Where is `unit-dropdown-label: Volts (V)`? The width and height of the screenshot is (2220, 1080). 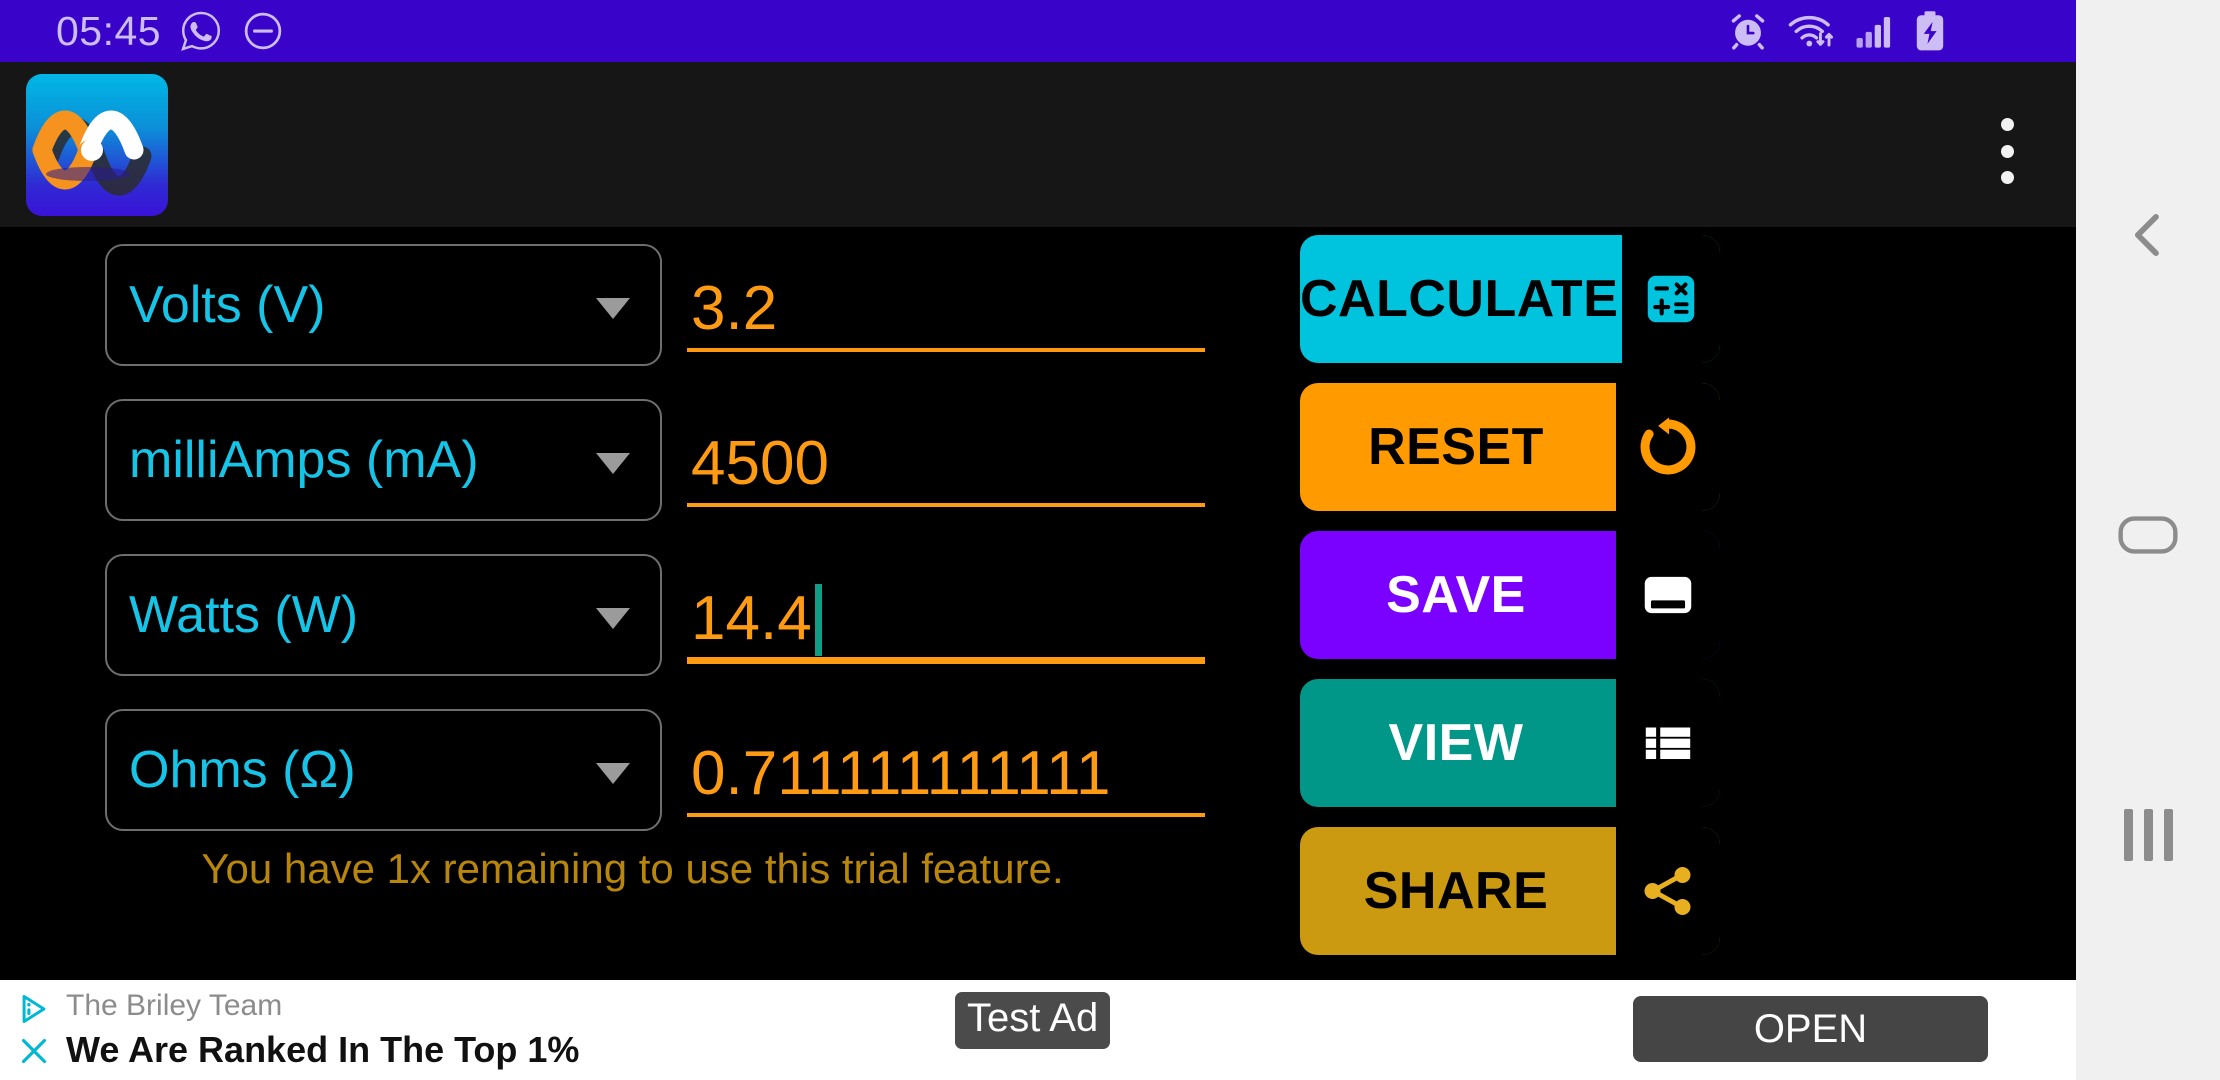
unit-dropdown-label: Volts (V) is located at coordinates (227, 304).